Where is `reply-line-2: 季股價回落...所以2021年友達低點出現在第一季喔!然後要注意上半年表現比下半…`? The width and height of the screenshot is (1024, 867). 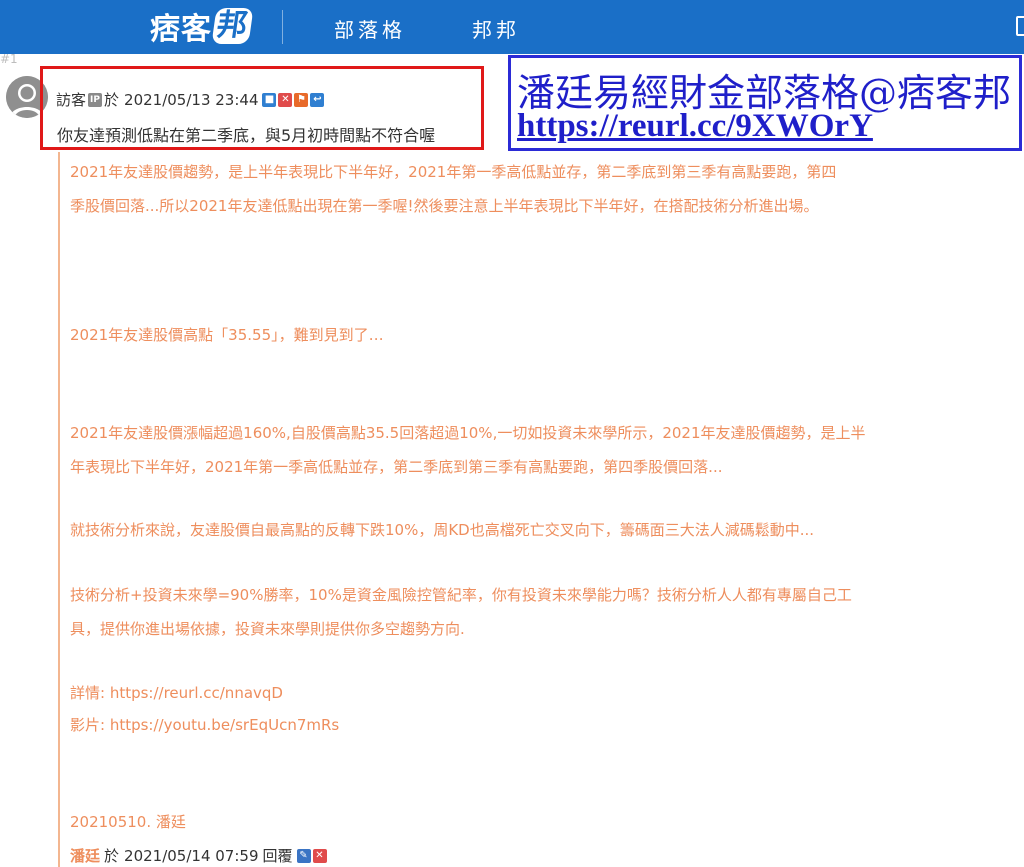 reply-line-2: 季股價回落...所以2021年友達低點出現在第一季喔!然後要注意上半年表現比下半… is located at coordinates (444, 206).